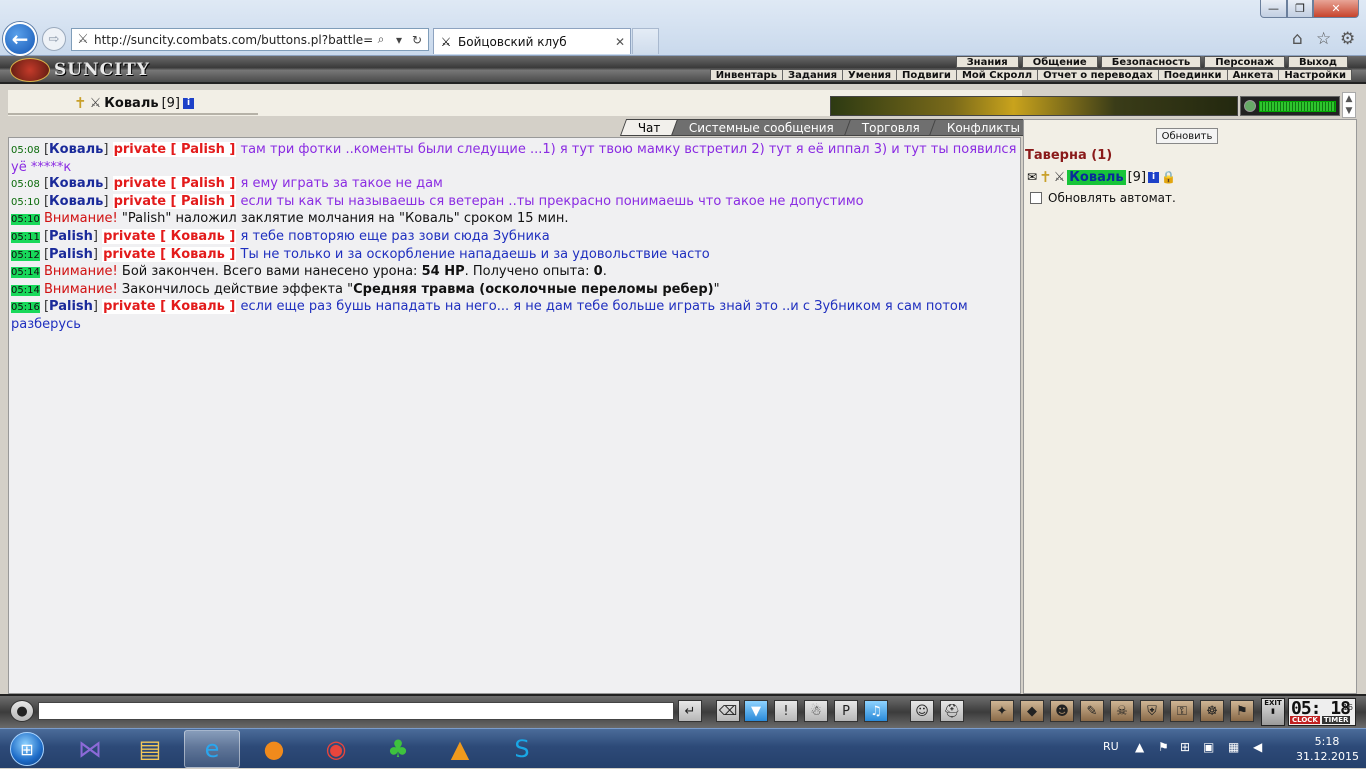  I want to click on message-time: 05:16, so click(25, 308).